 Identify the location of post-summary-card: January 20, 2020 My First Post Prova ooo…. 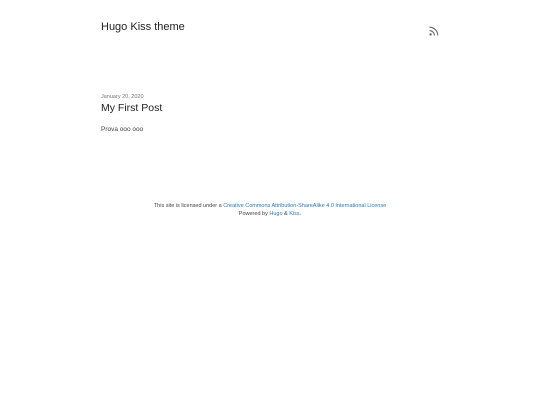
(270, 113).